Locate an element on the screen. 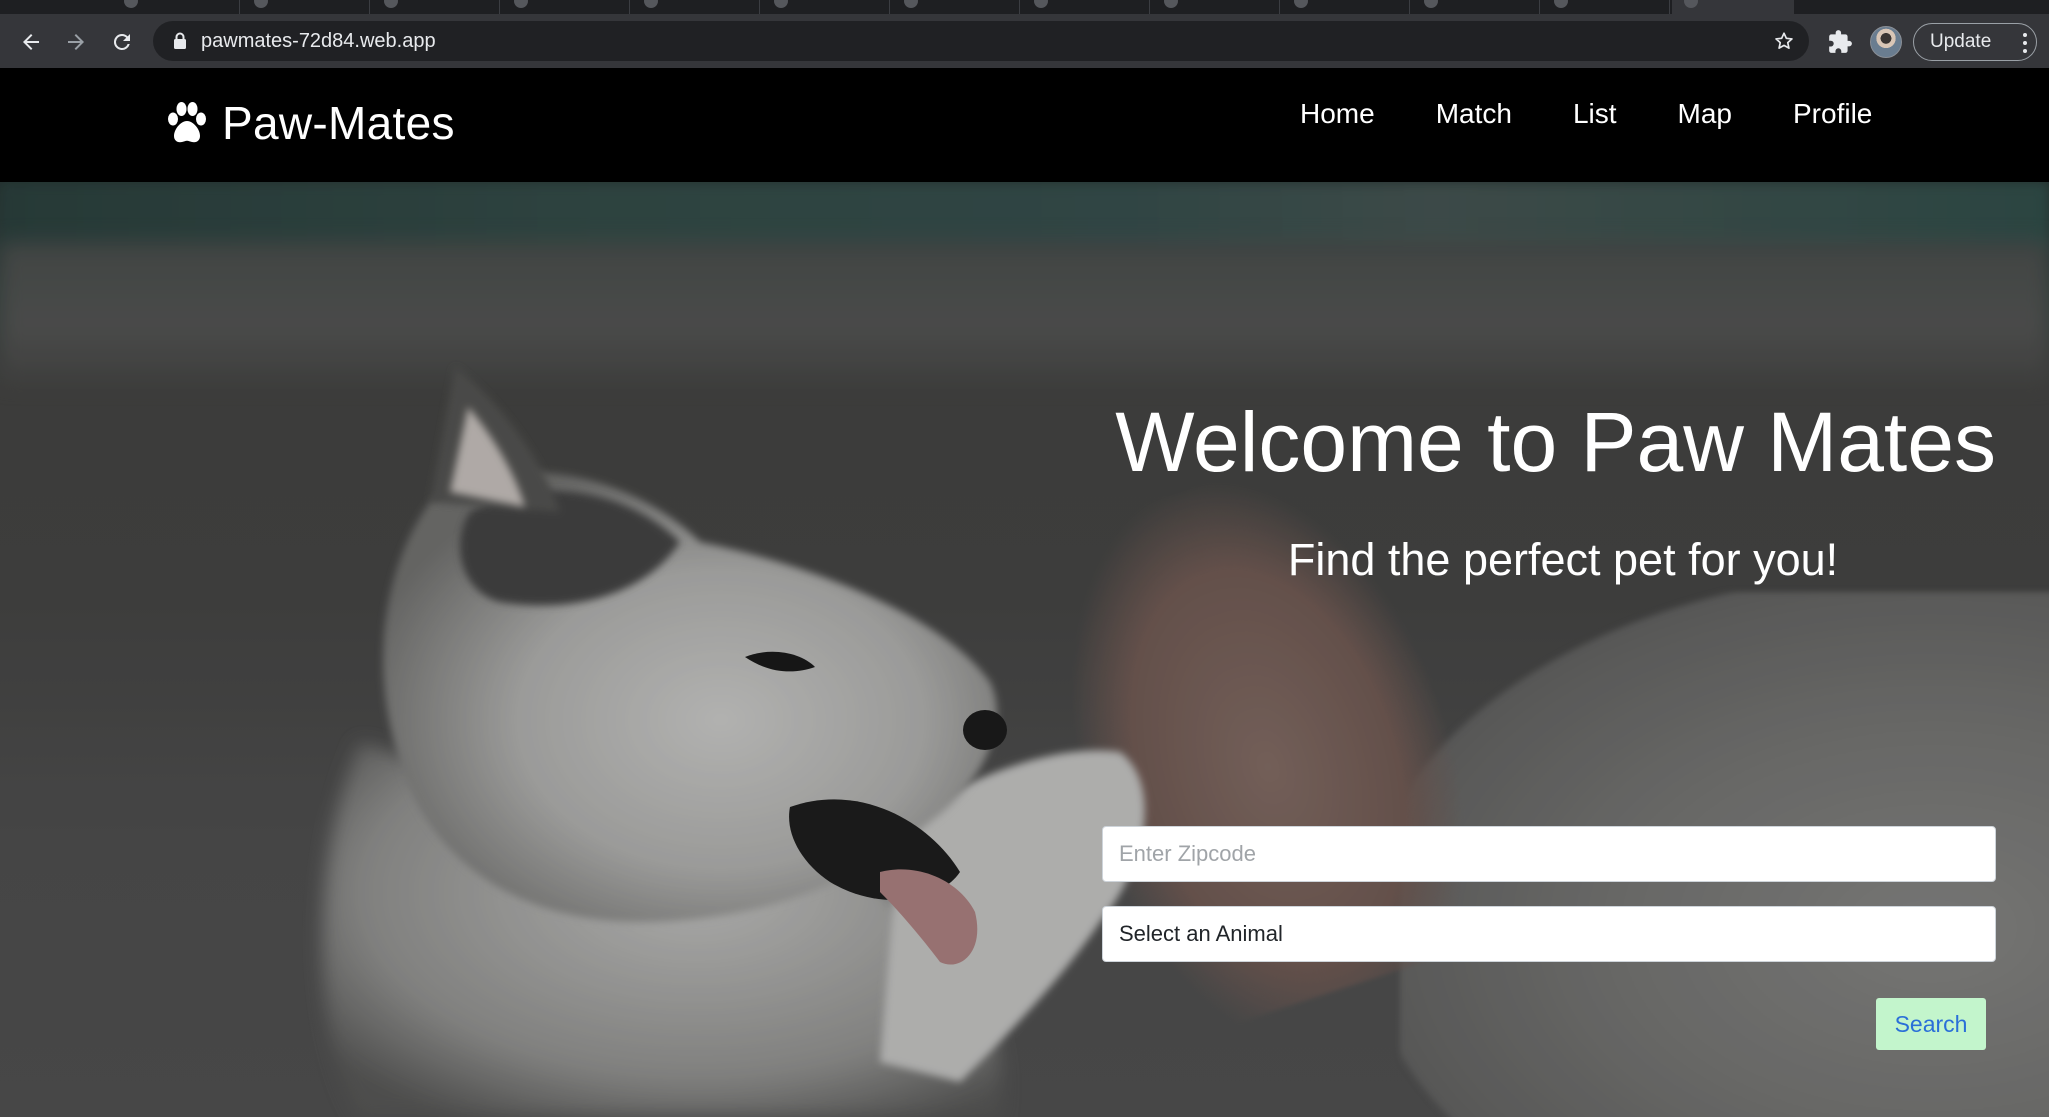 This screenshot has height=1117, width=2049. search-button: Search is located at coordinates (1931, 1024).